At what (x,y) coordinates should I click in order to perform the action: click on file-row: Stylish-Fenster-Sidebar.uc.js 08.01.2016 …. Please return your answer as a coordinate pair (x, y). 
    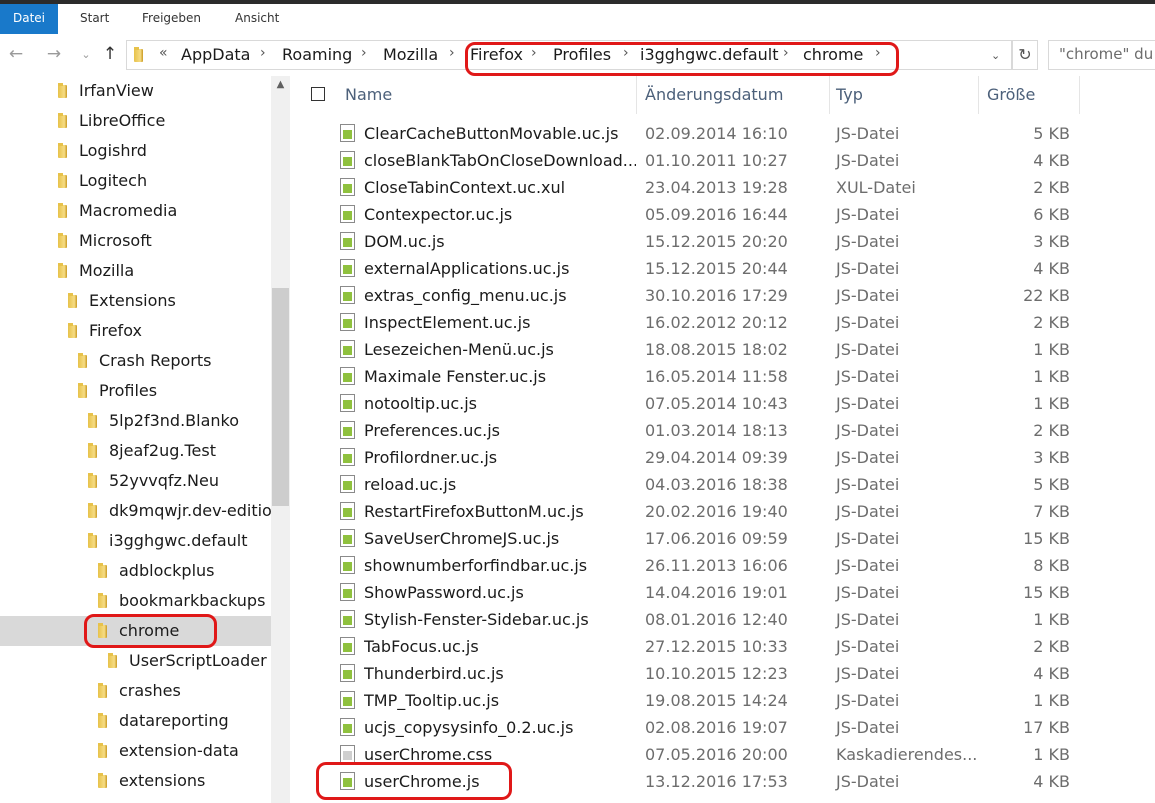
    Looking at the image, I should click on (727, 619).